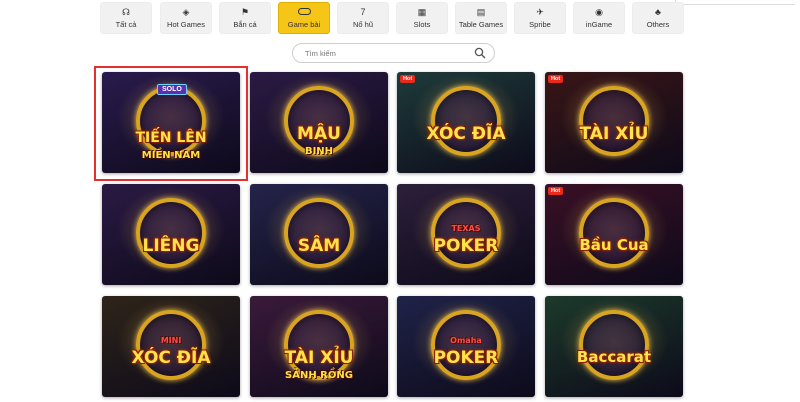  I want to click on game-card-omaha-poker: POKER Omaha, so click(466, 346).